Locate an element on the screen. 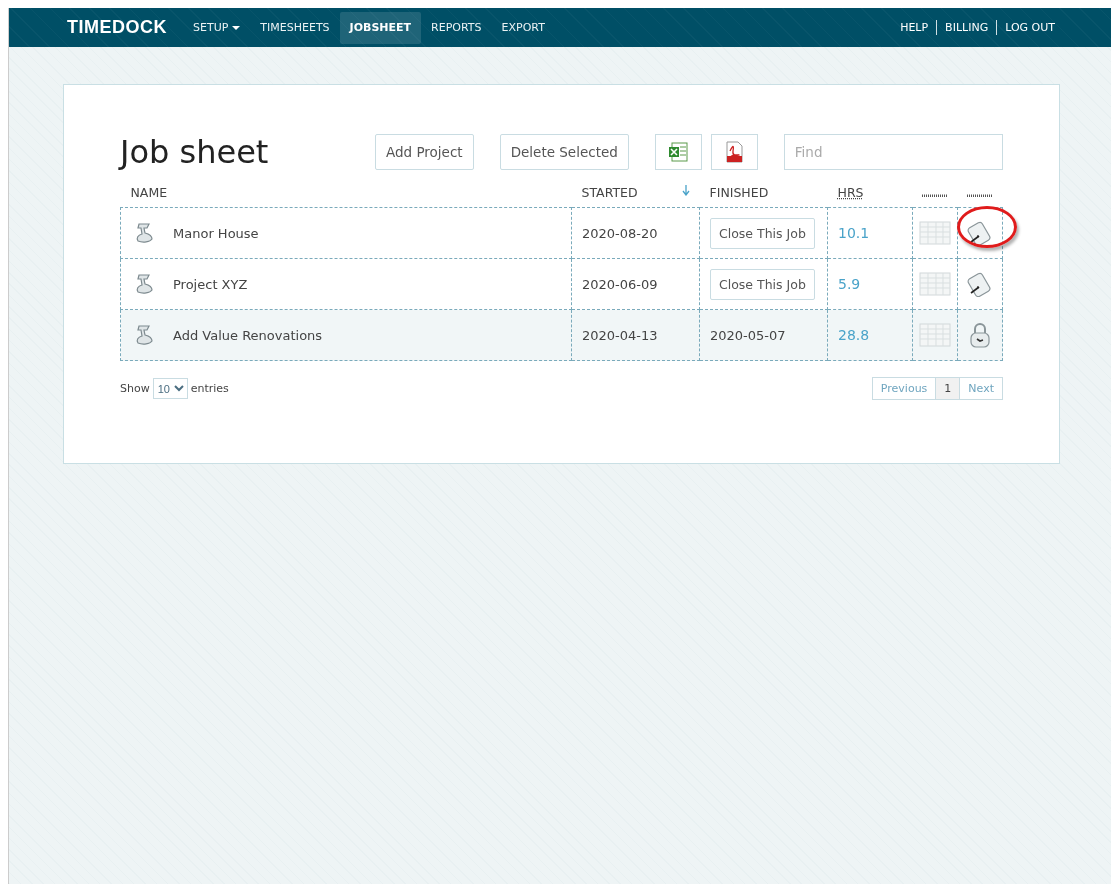 The height and width of the screenshot is (884, 1111). pdf-icon is located at coordinates (734, 152).